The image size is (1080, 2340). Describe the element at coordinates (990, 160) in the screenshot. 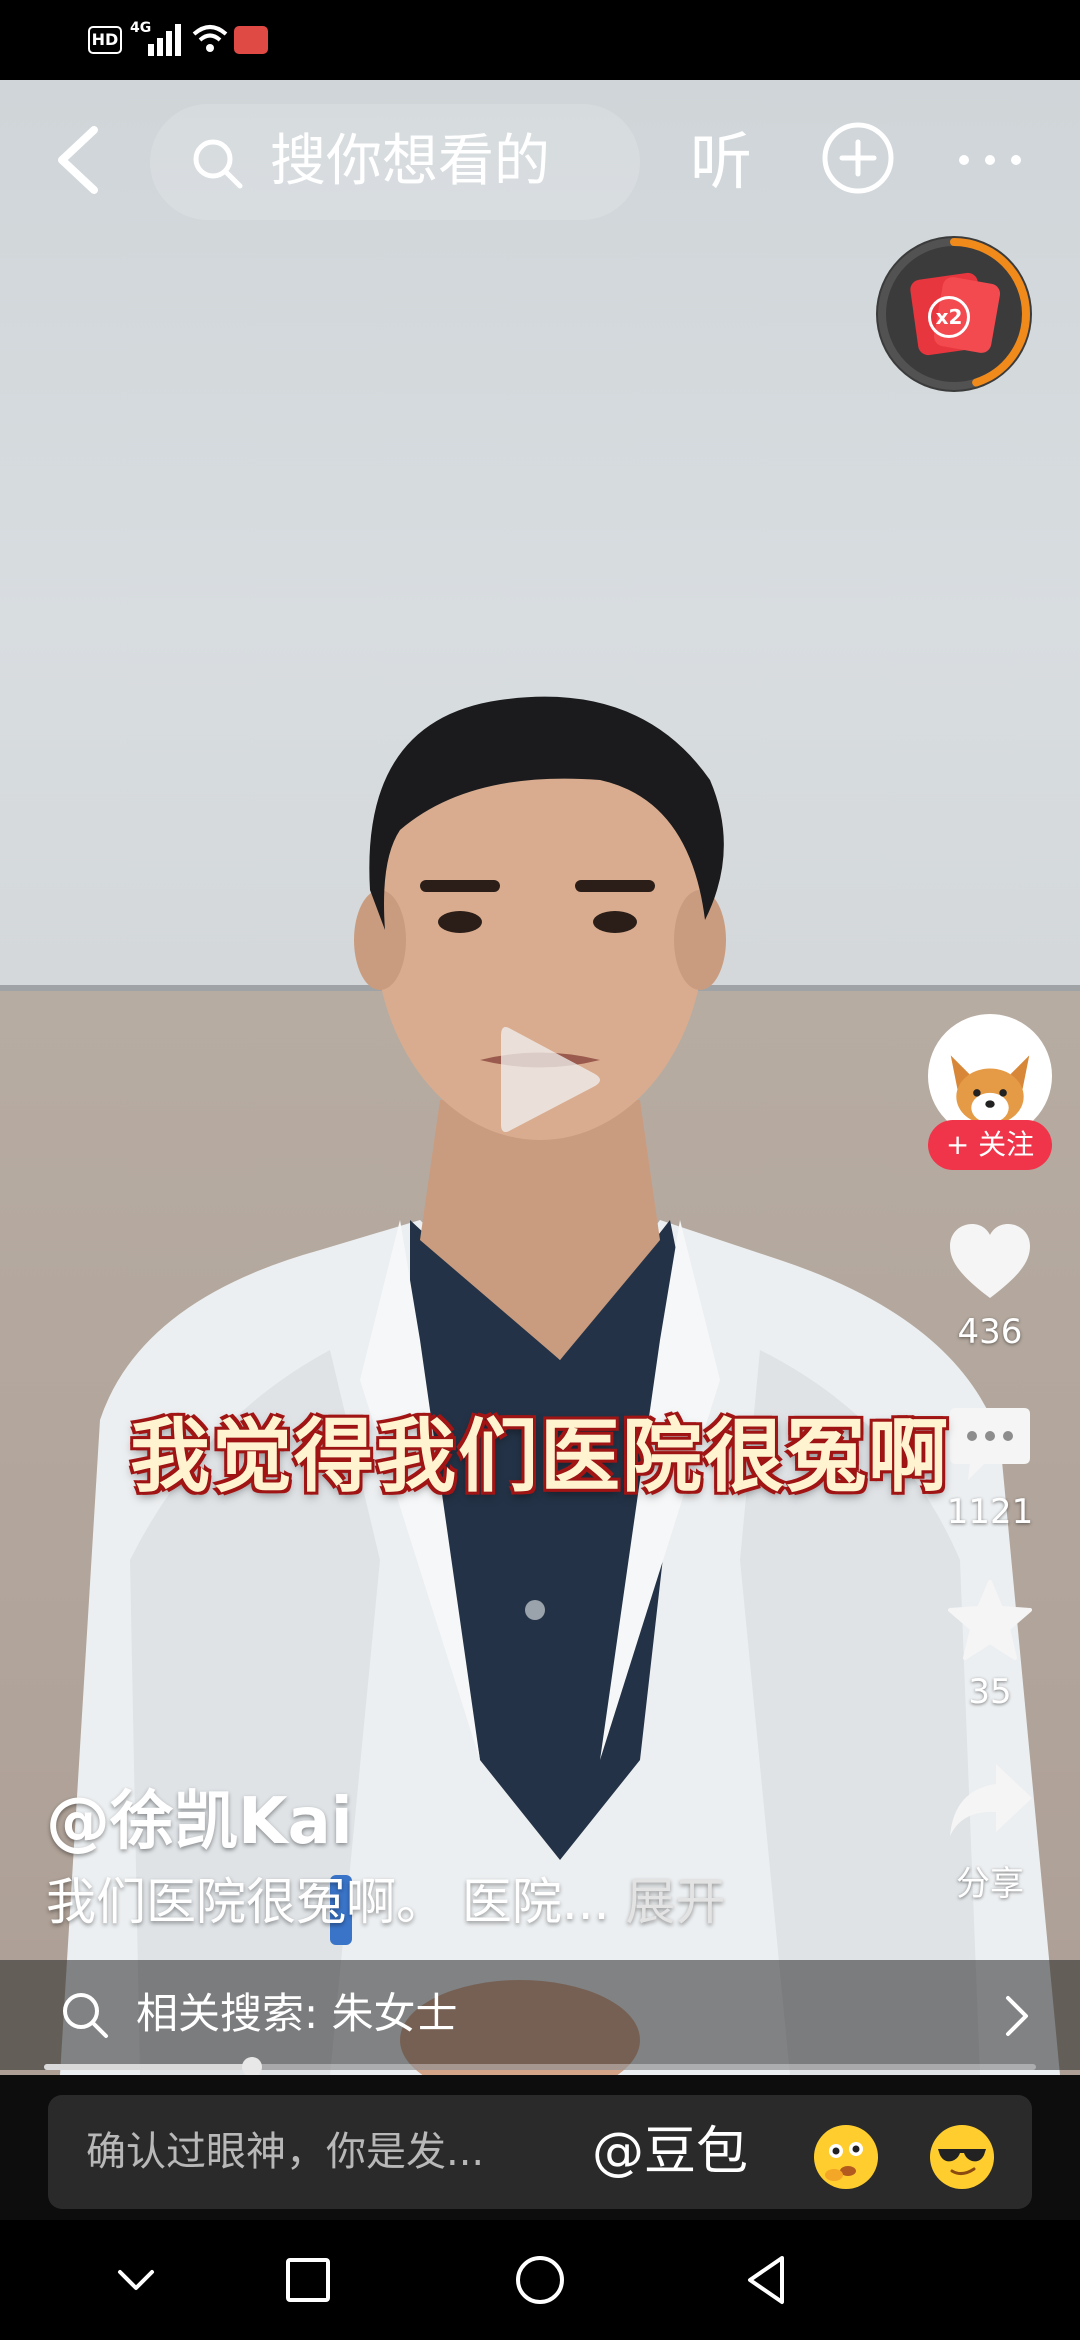

I see `more-dots-icon` at that location.